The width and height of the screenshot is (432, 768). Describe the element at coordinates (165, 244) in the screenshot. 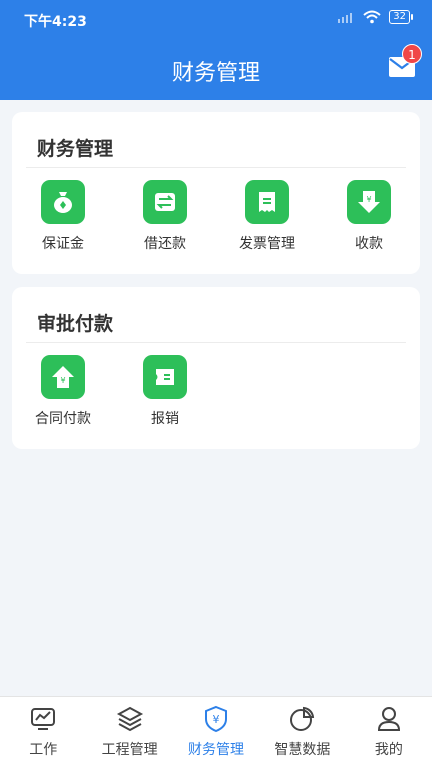

I see `cell-label: 借还款` at that location.